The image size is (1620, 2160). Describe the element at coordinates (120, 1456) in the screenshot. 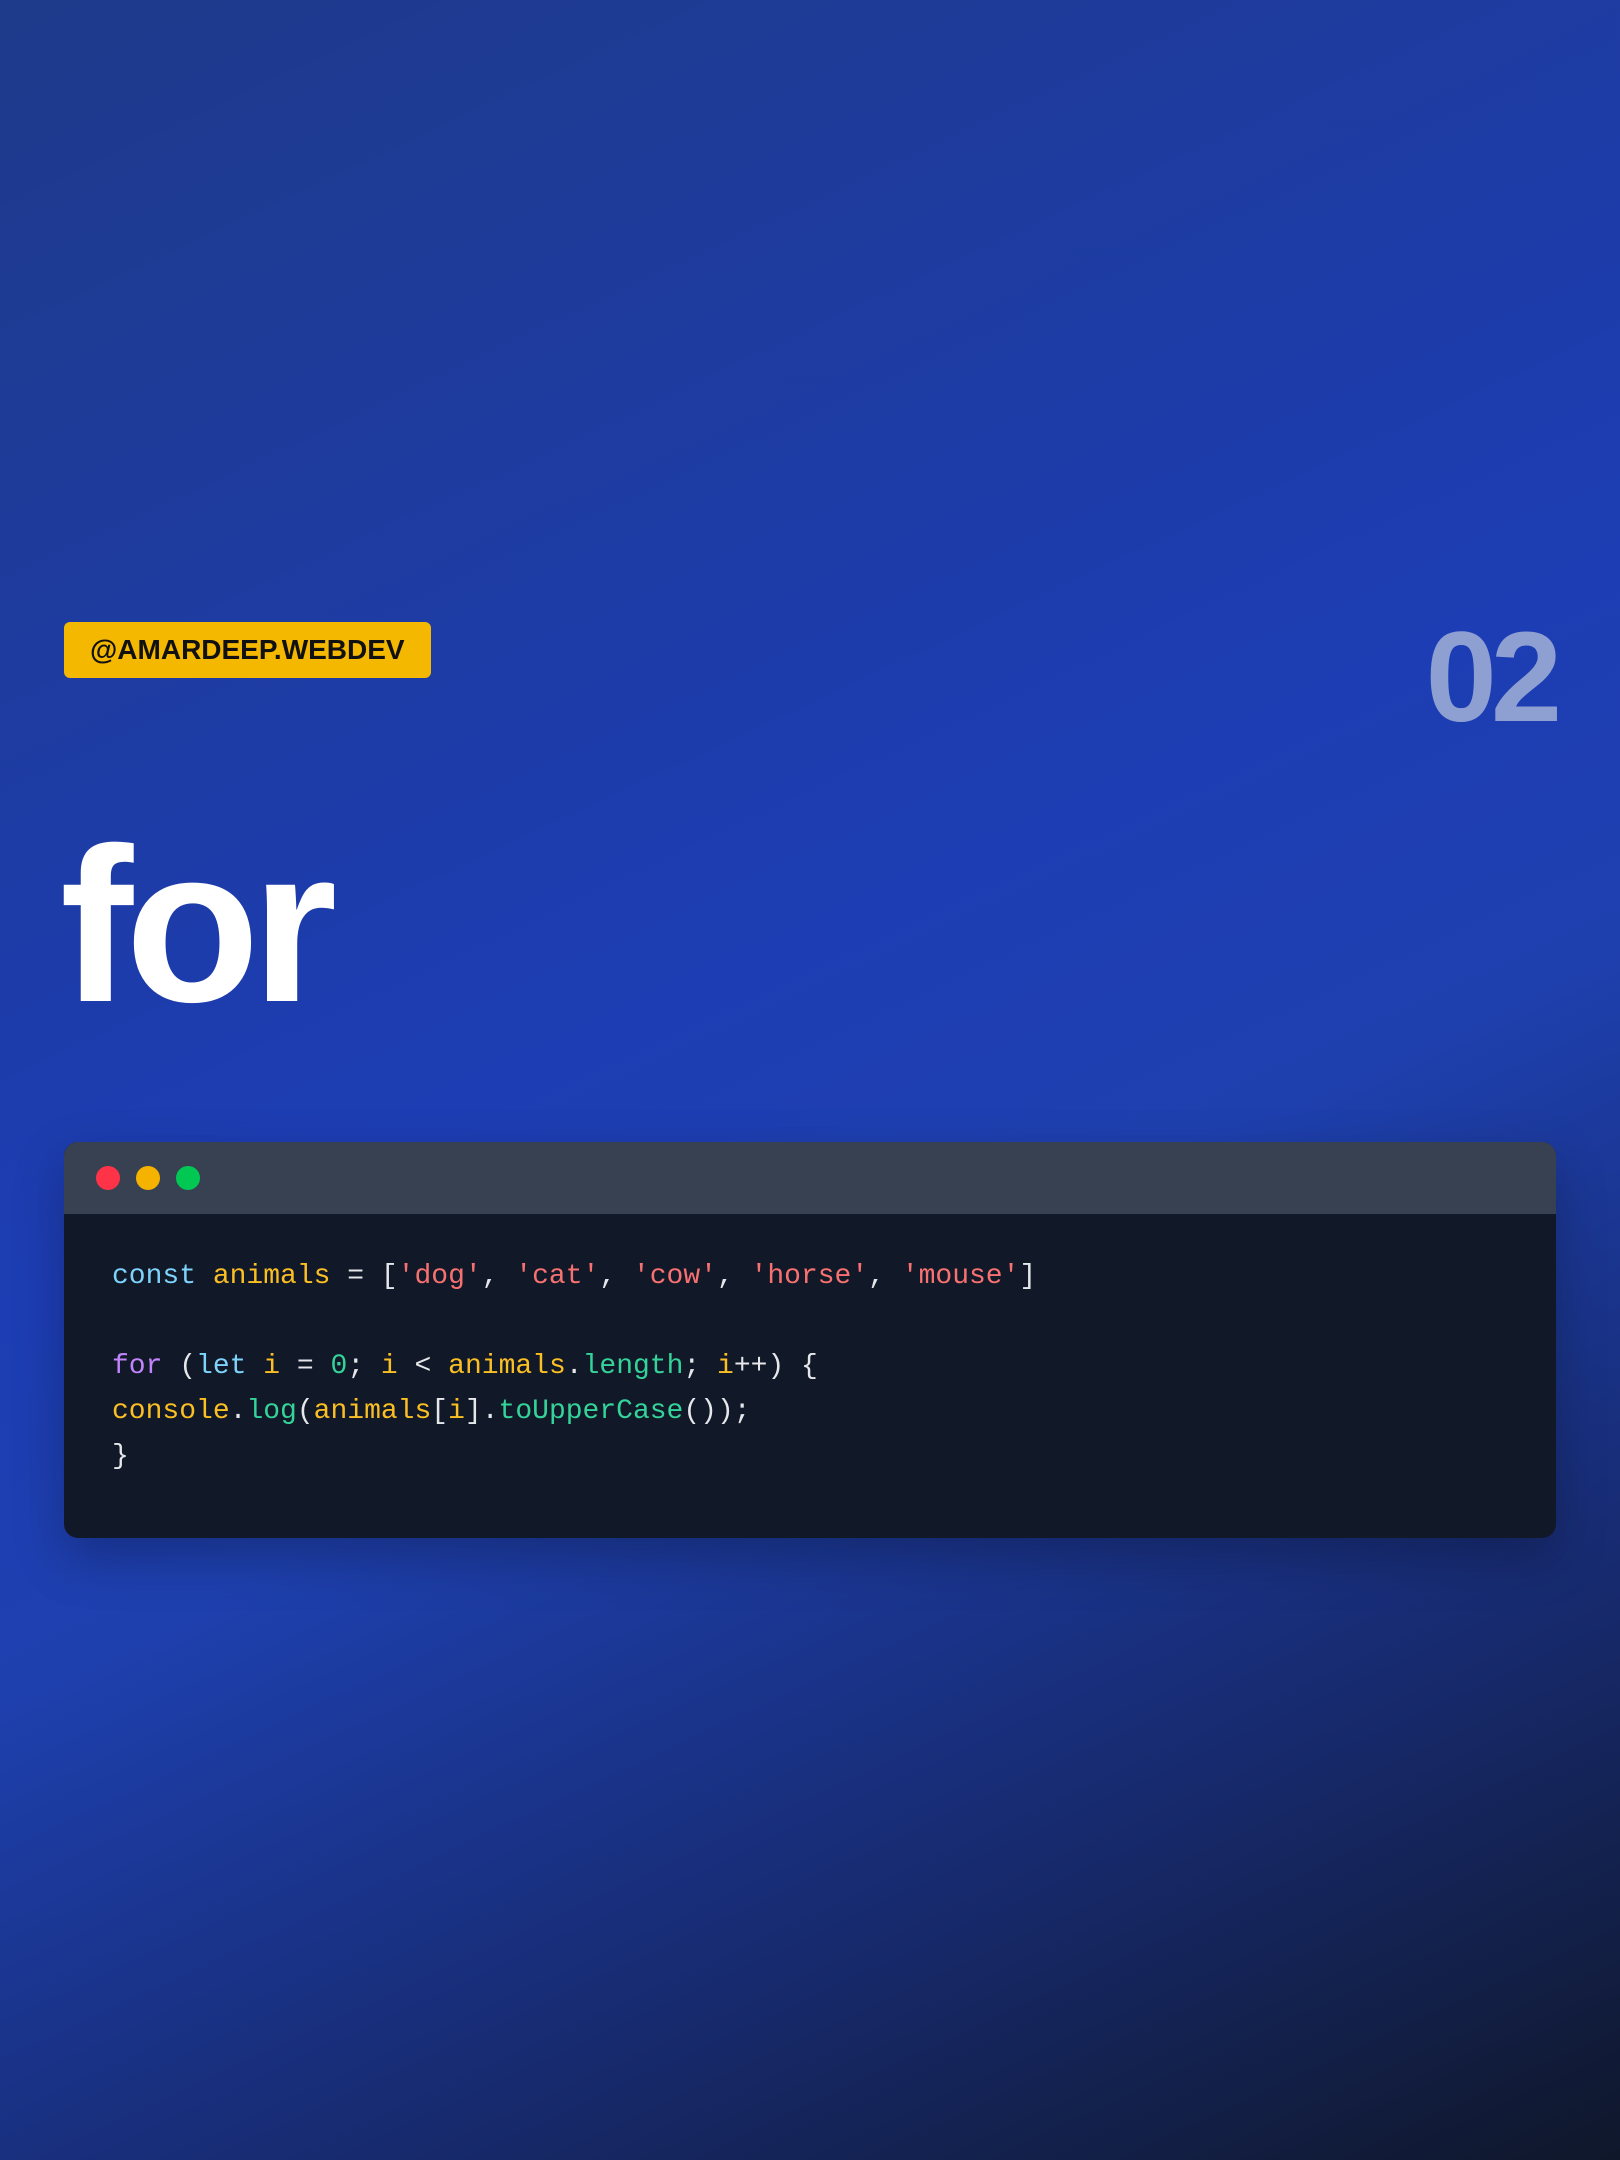

I see `code-token-plain: }` at that location.